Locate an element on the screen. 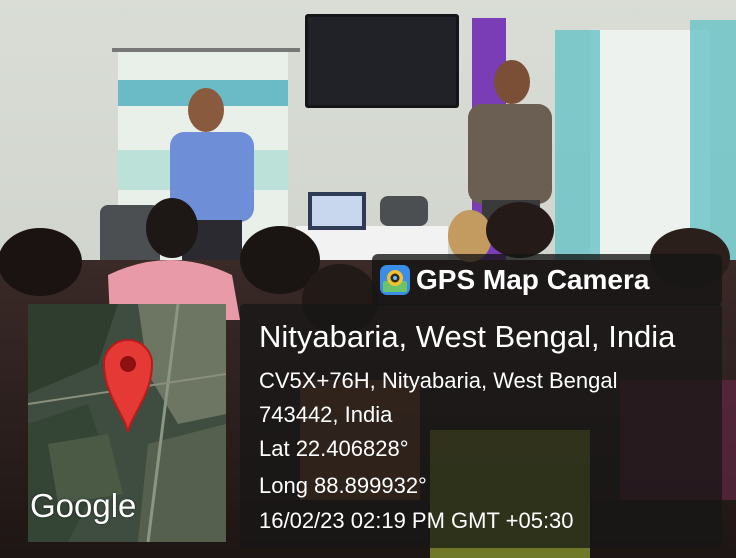 The height and width of the screenshot is (558, 736). map-pin-icon is located at coordinates (128, 386).